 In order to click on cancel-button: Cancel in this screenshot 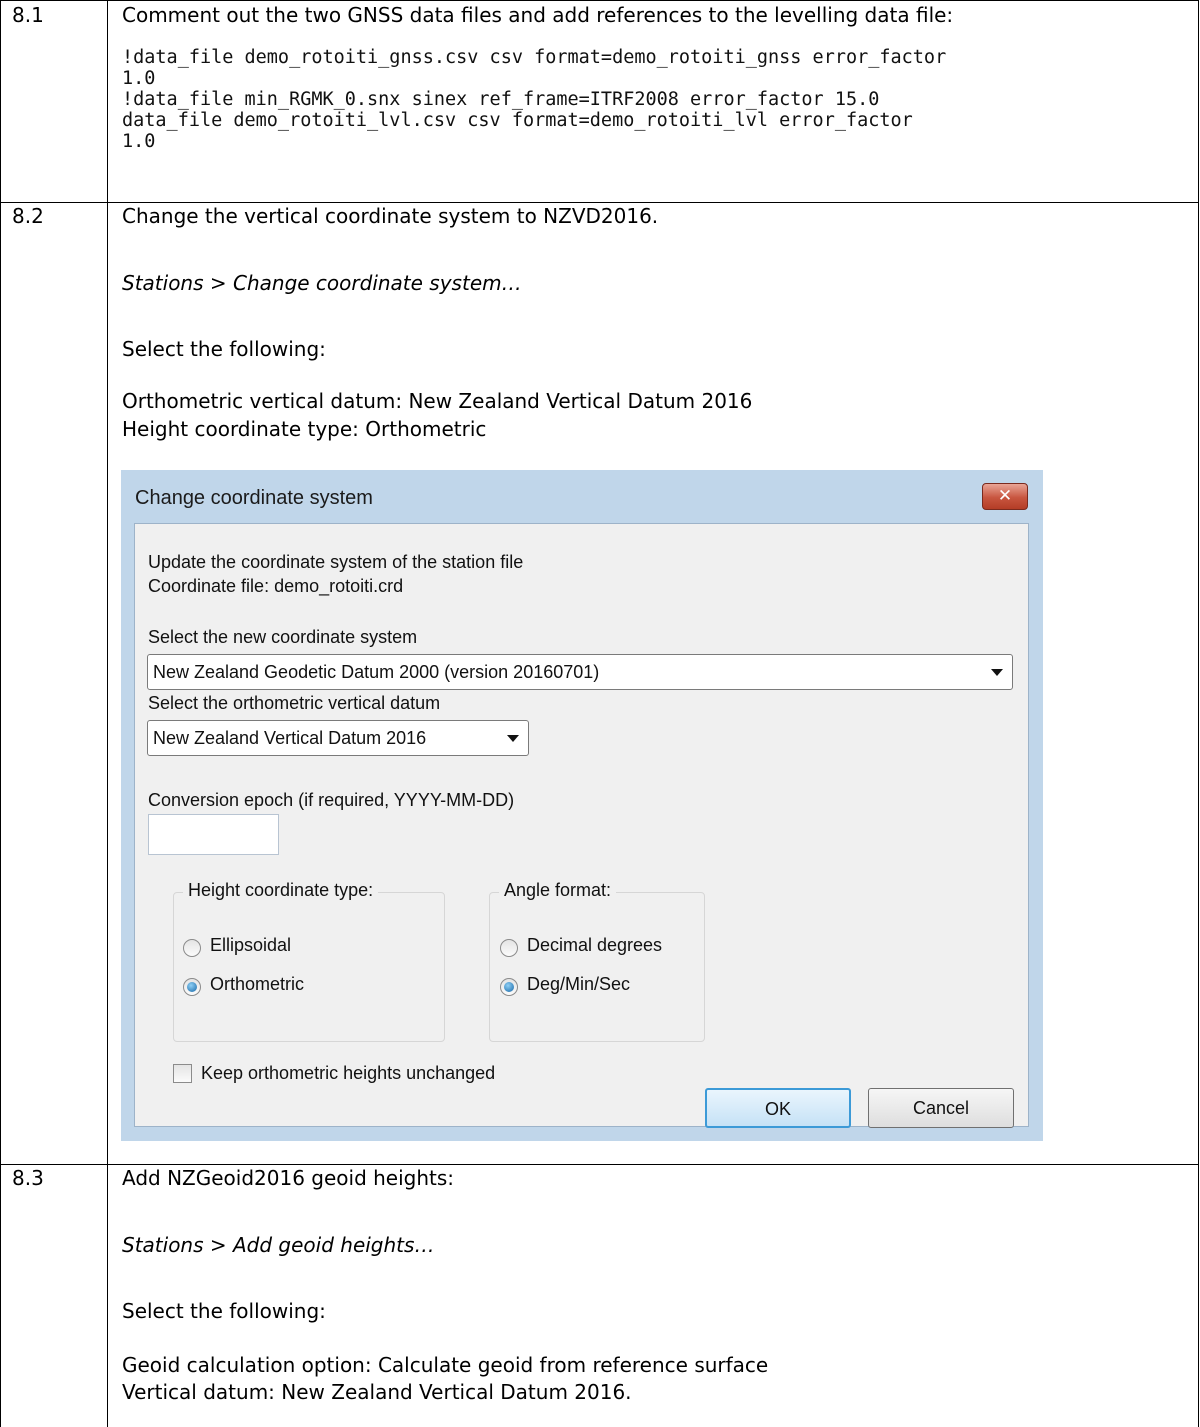, I will do `click(941, 1108)`.